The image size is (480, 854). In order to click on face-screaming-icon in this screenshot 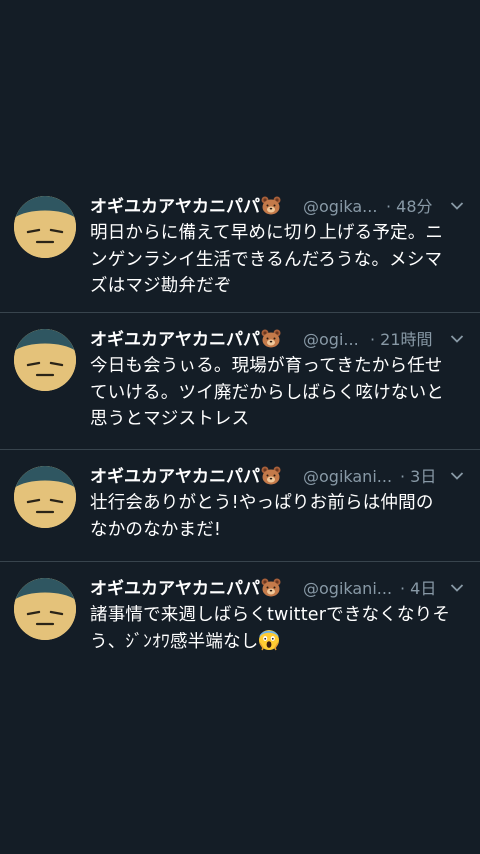, I will do `click(269, 639)`.